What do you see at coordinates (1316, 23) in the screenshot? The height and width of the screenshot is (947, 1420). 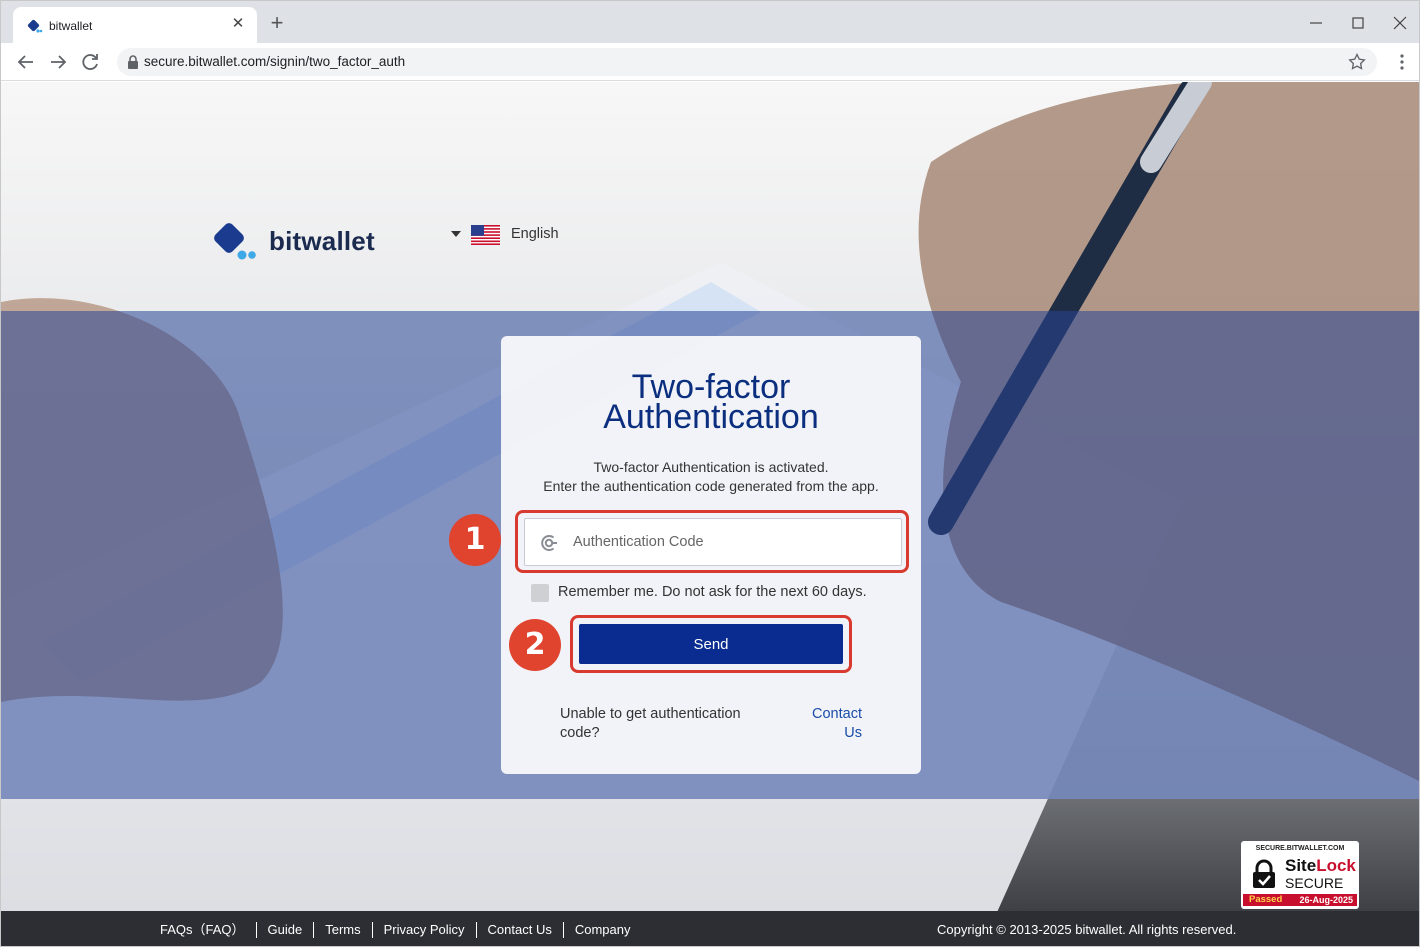 I see `minimize-icon` at bounding box center [1316, 23].